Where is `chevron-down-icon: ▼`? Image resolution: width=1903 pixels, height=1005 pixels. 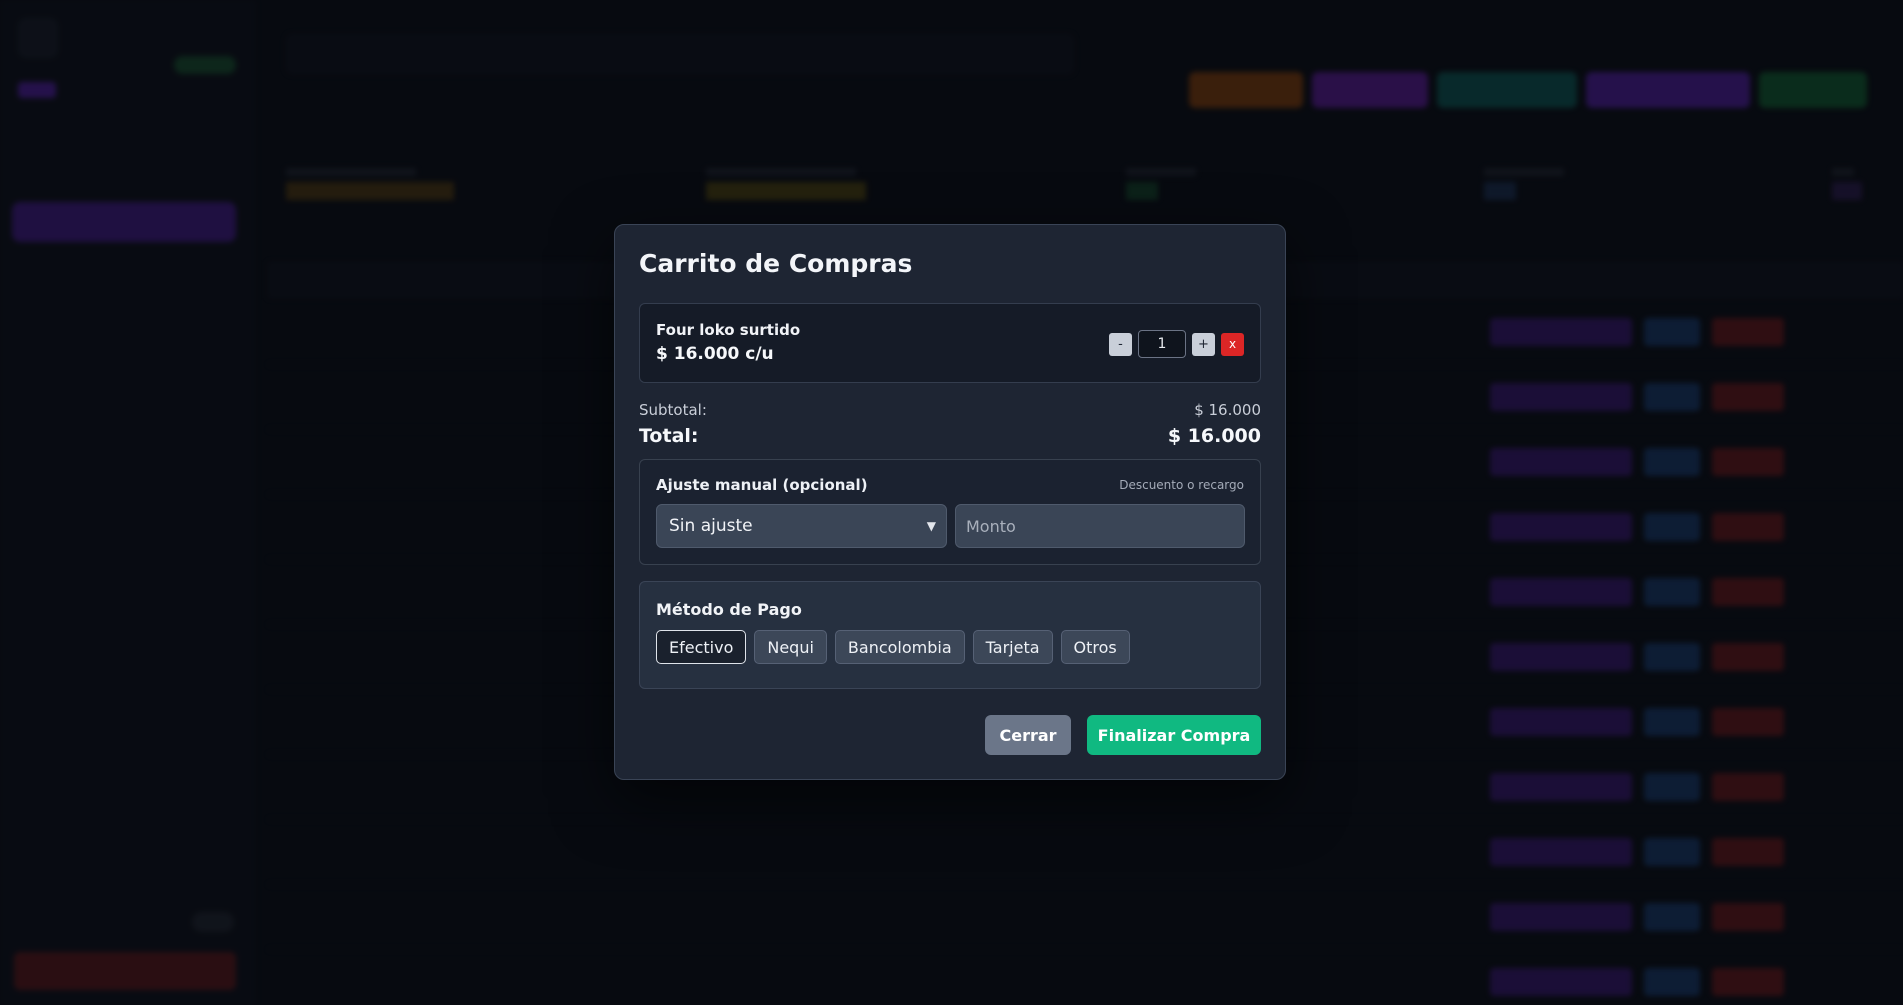 chevron-down-icon: ▼ is located at coordinates (931, 526).